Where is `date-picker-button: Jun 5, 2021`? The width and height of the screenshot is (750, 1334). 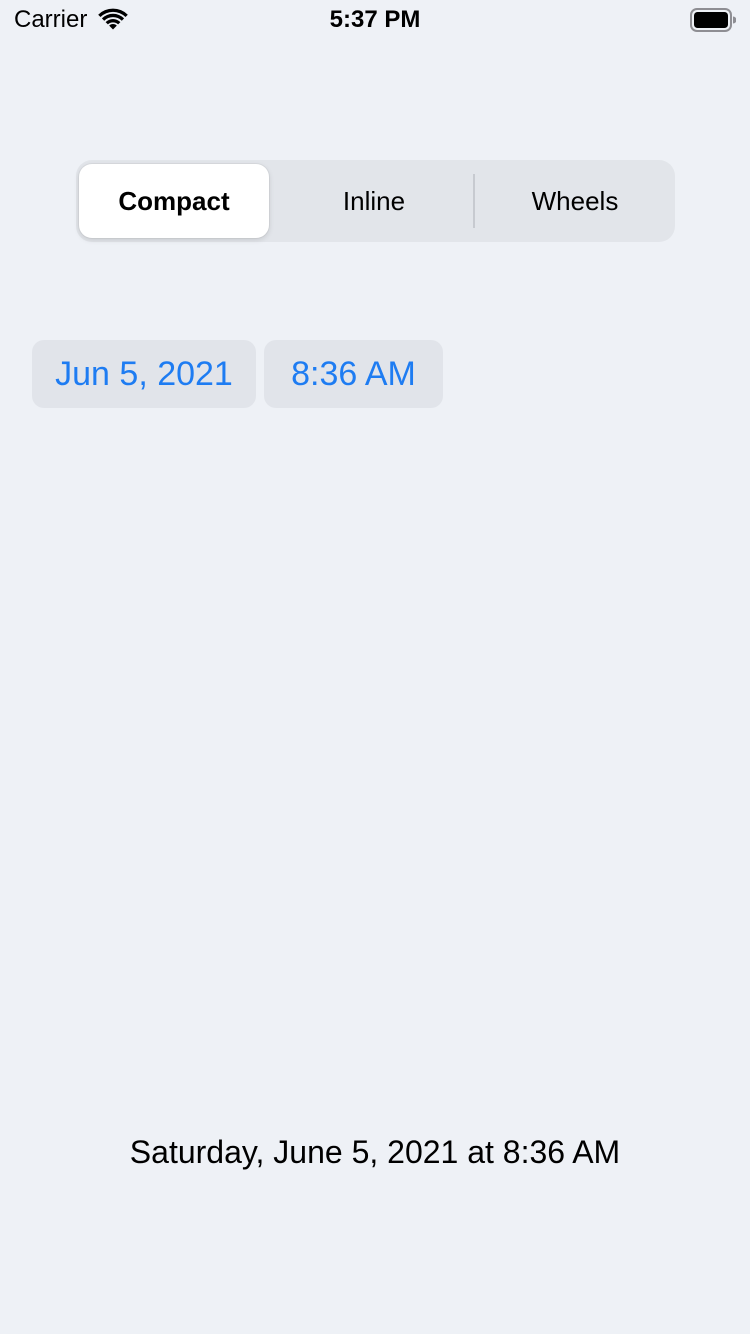
date-picker-button: Jun 5, 2021 is located at coordinates (144, 374).